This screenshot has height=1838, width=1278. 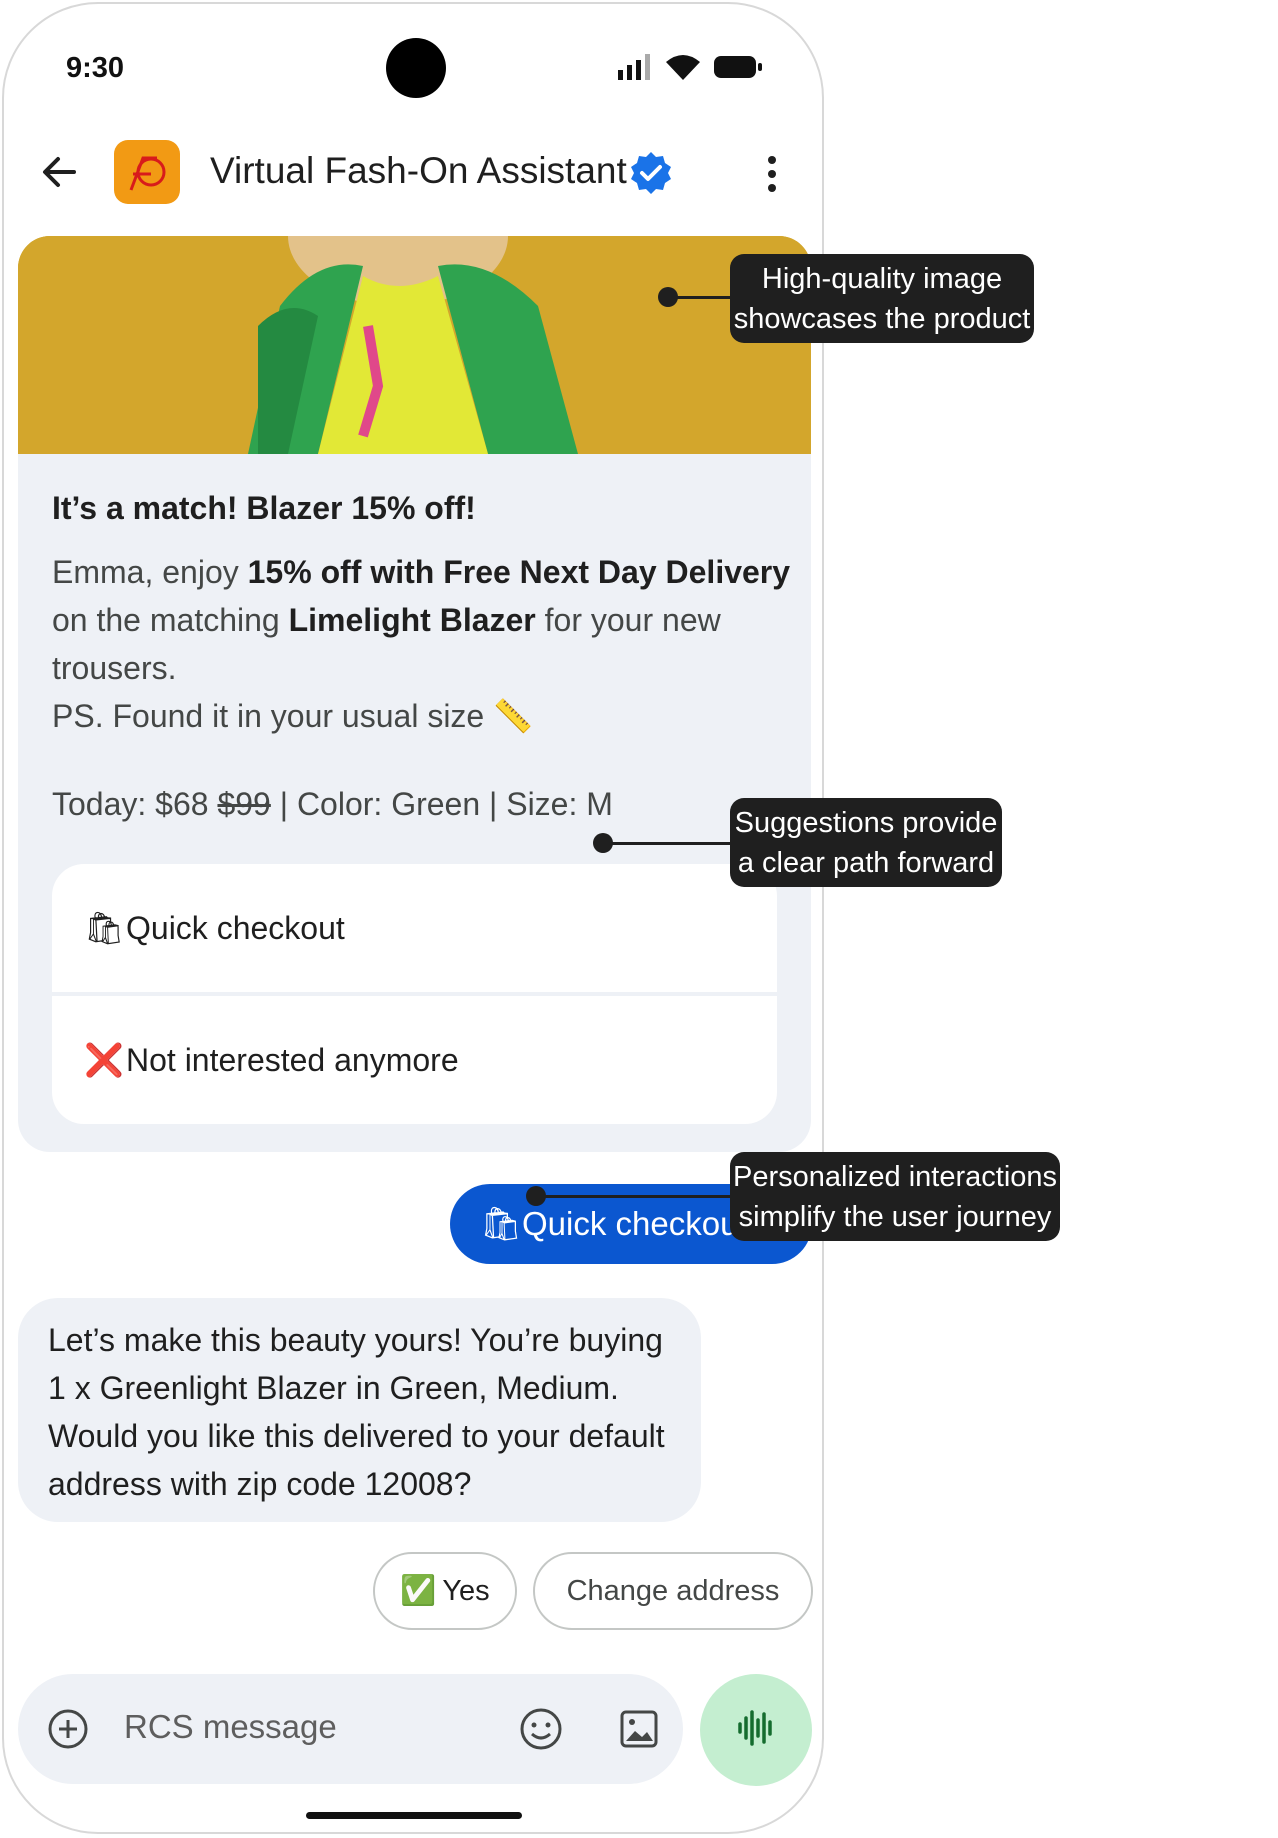 What do you see at coordinates (95, 68) in the screenshot?
I see `status-time: 9:30` at bounding box center [95, 68].